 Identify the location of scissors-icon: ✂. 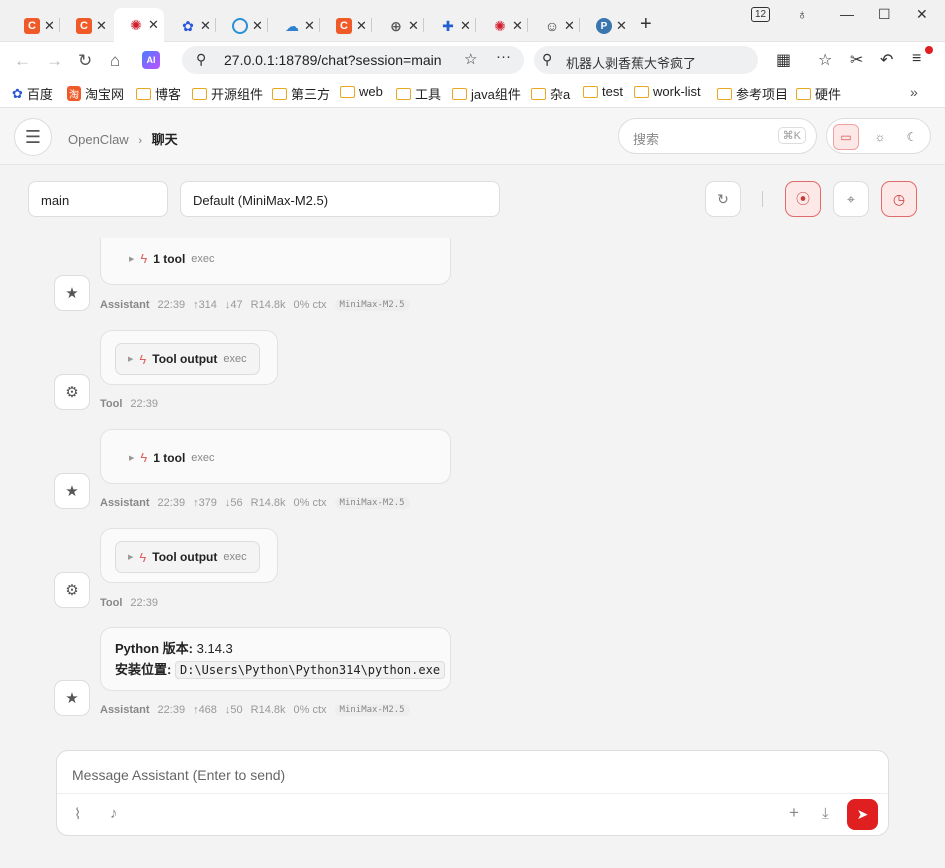
(856, 60).